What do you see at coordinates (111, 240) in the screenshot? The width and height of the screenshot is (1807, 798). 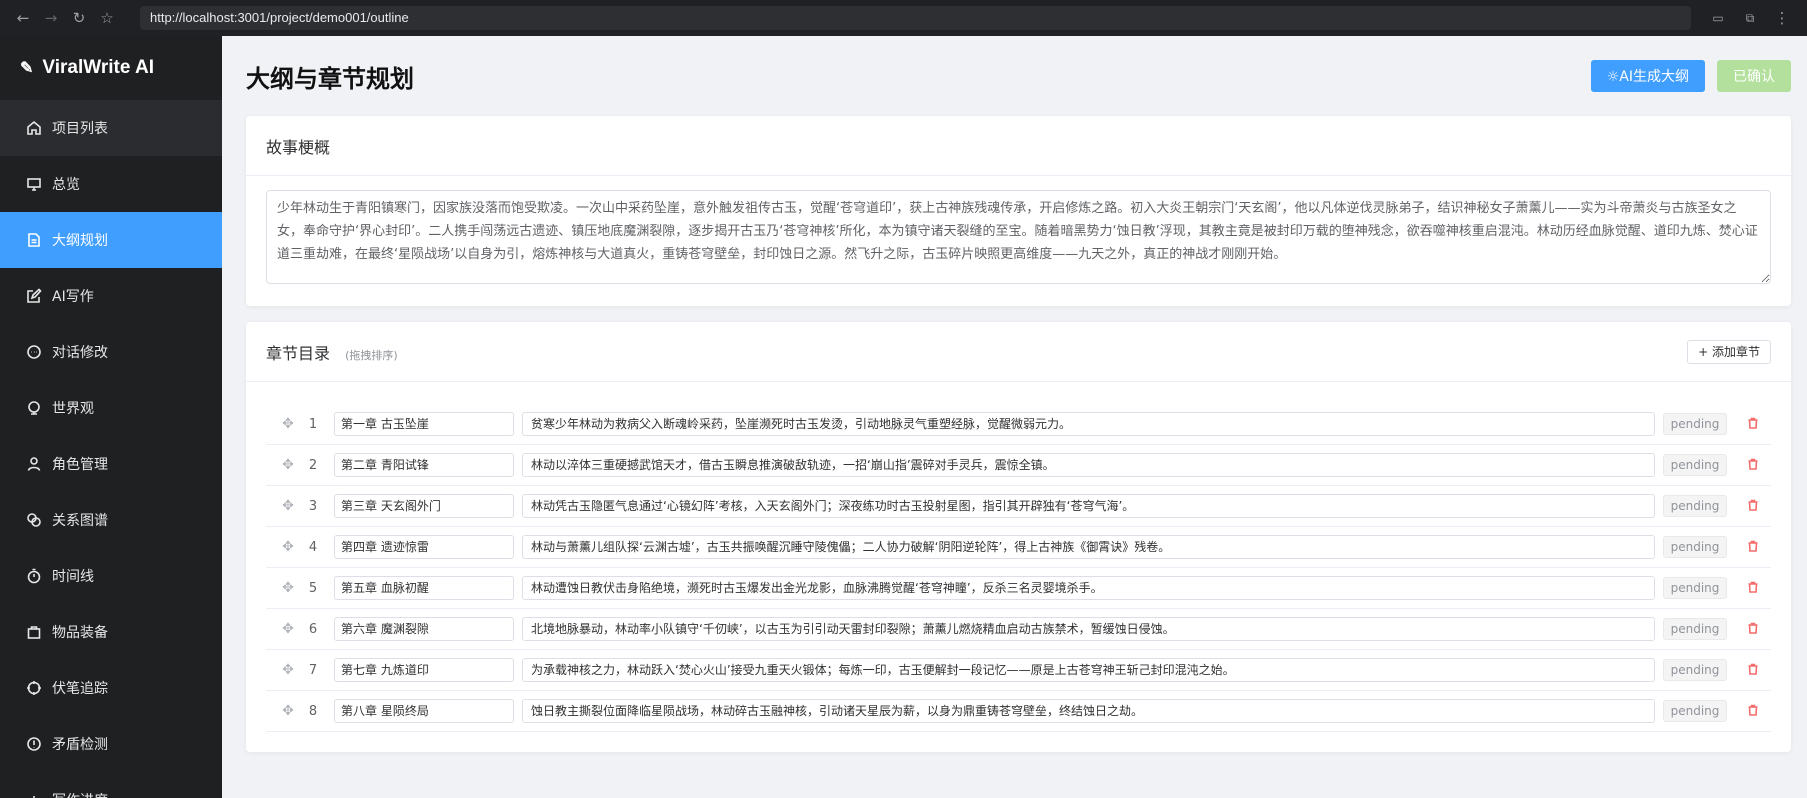 I see `sidebar-item-outline: 大纲规划` at bounding box center [111, 240].